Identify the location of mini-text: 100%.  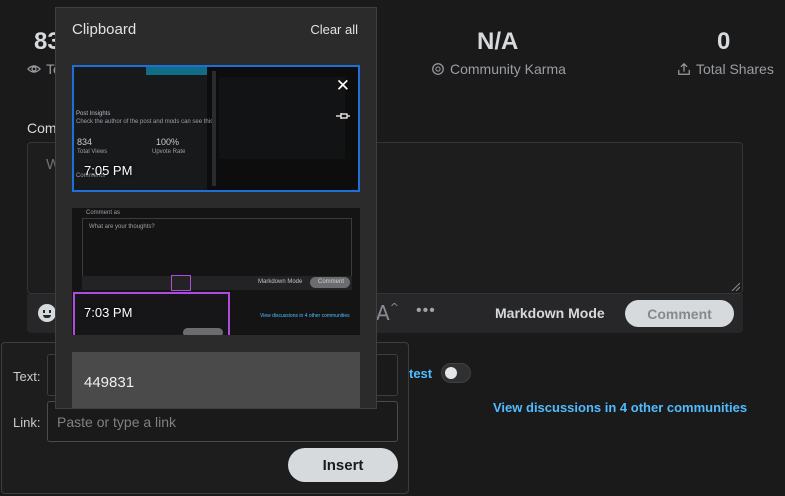
(168, 142).